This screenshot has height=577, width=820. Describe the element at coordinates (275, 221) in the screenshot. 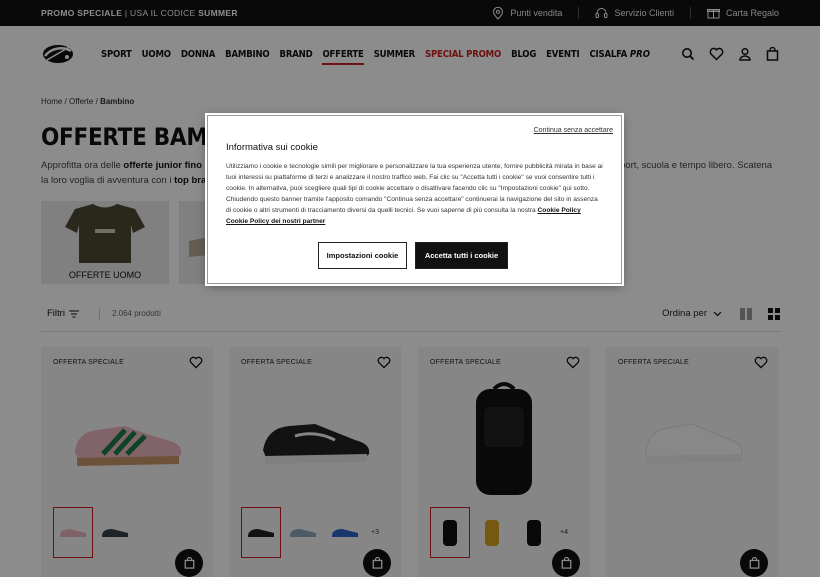

I see `partner-cookie-policy-link: Cookie Policy dei nostri partner` at that location.